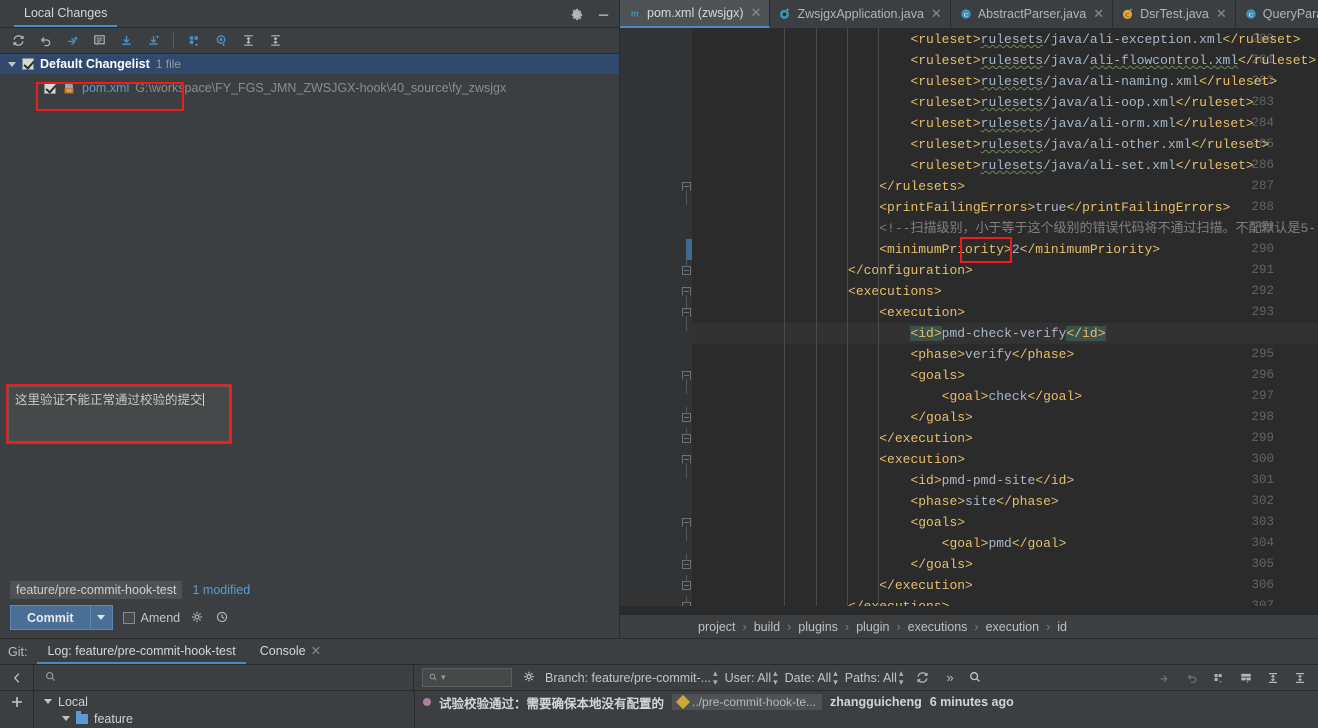  I want to click on tab-git-log: Log: feature/pre-commit-hook-test, so click(141, 651).